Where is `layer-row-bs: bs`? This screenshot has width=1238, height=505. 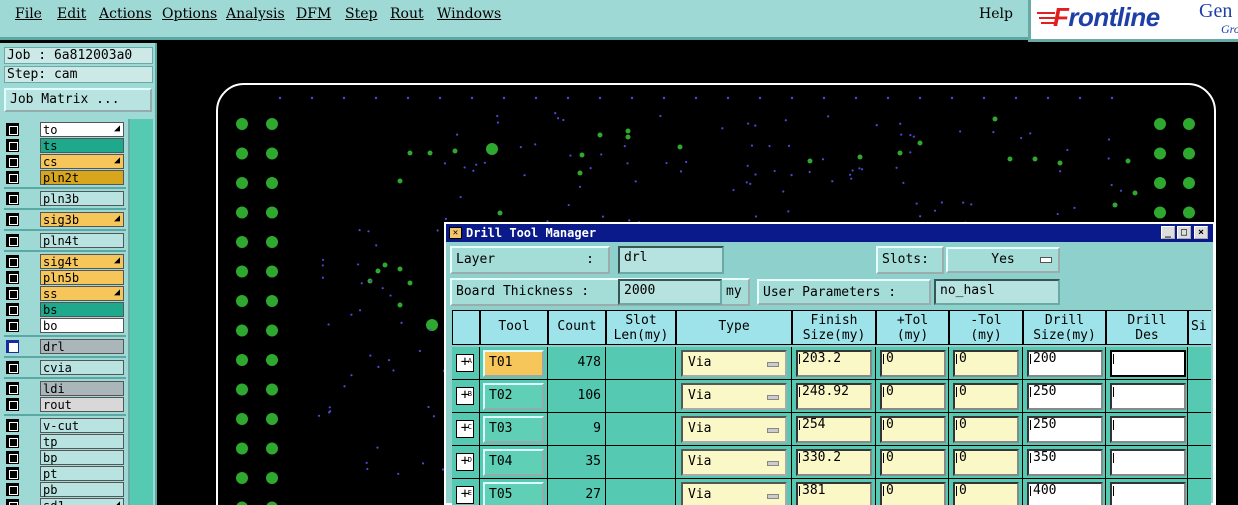
layer-row-bs: bs is located at coordinates (65, 309).